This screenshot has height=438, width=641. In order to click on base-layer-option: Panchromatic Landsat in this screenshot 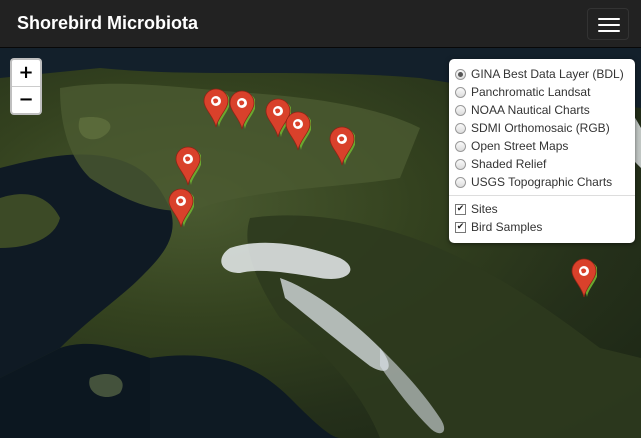, I will do `click(542, 92)`.